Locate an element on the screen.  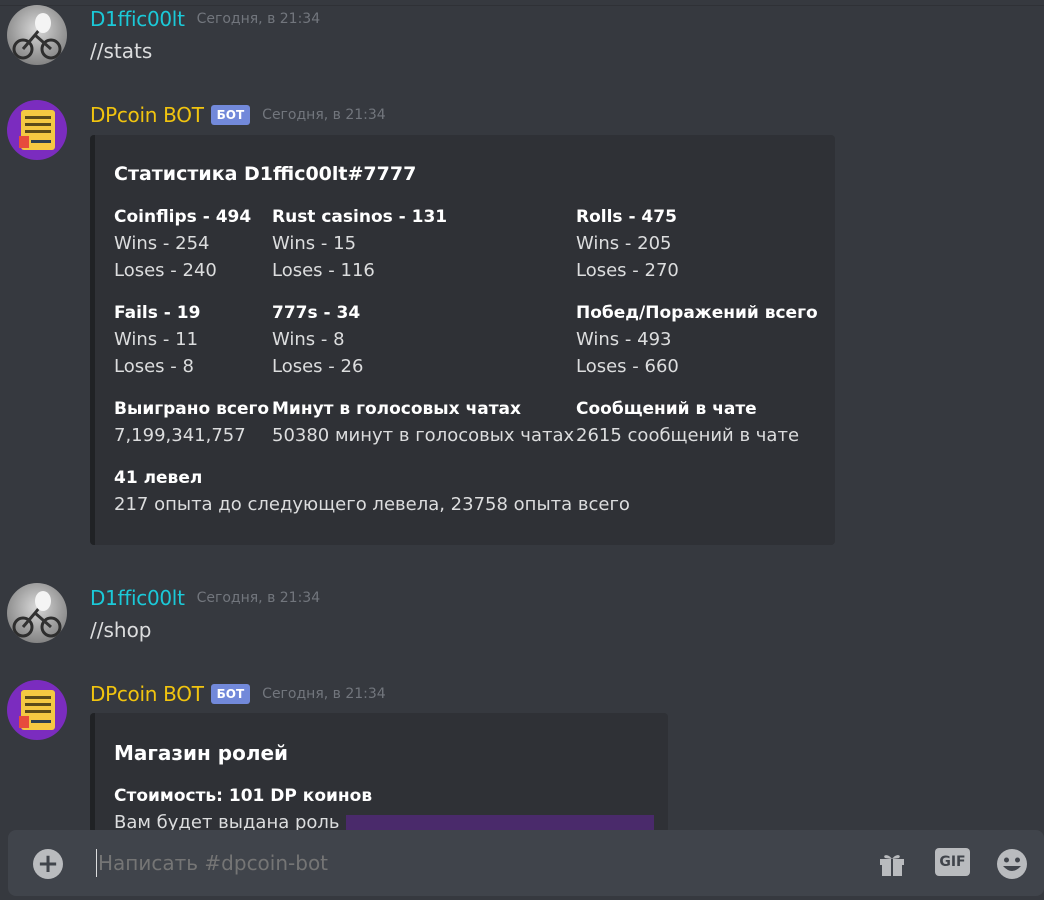
field-name: Coinflips - 494 is located at coordinates (183, 217).